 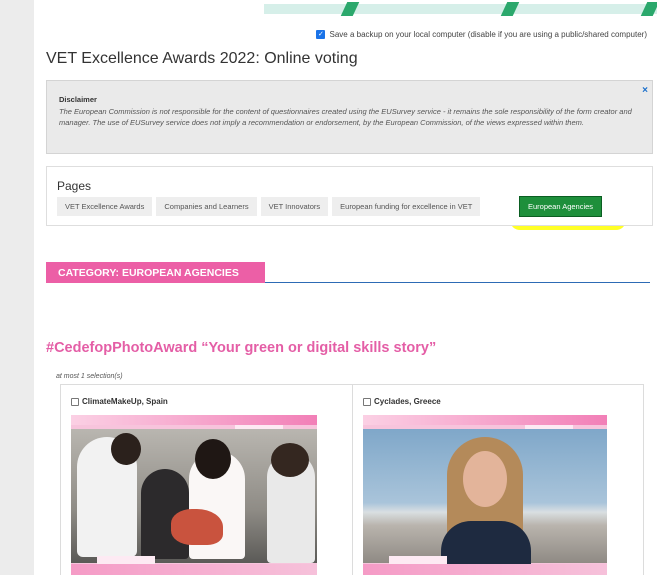 I want to click on photo-object, so click(x=197, y=527).